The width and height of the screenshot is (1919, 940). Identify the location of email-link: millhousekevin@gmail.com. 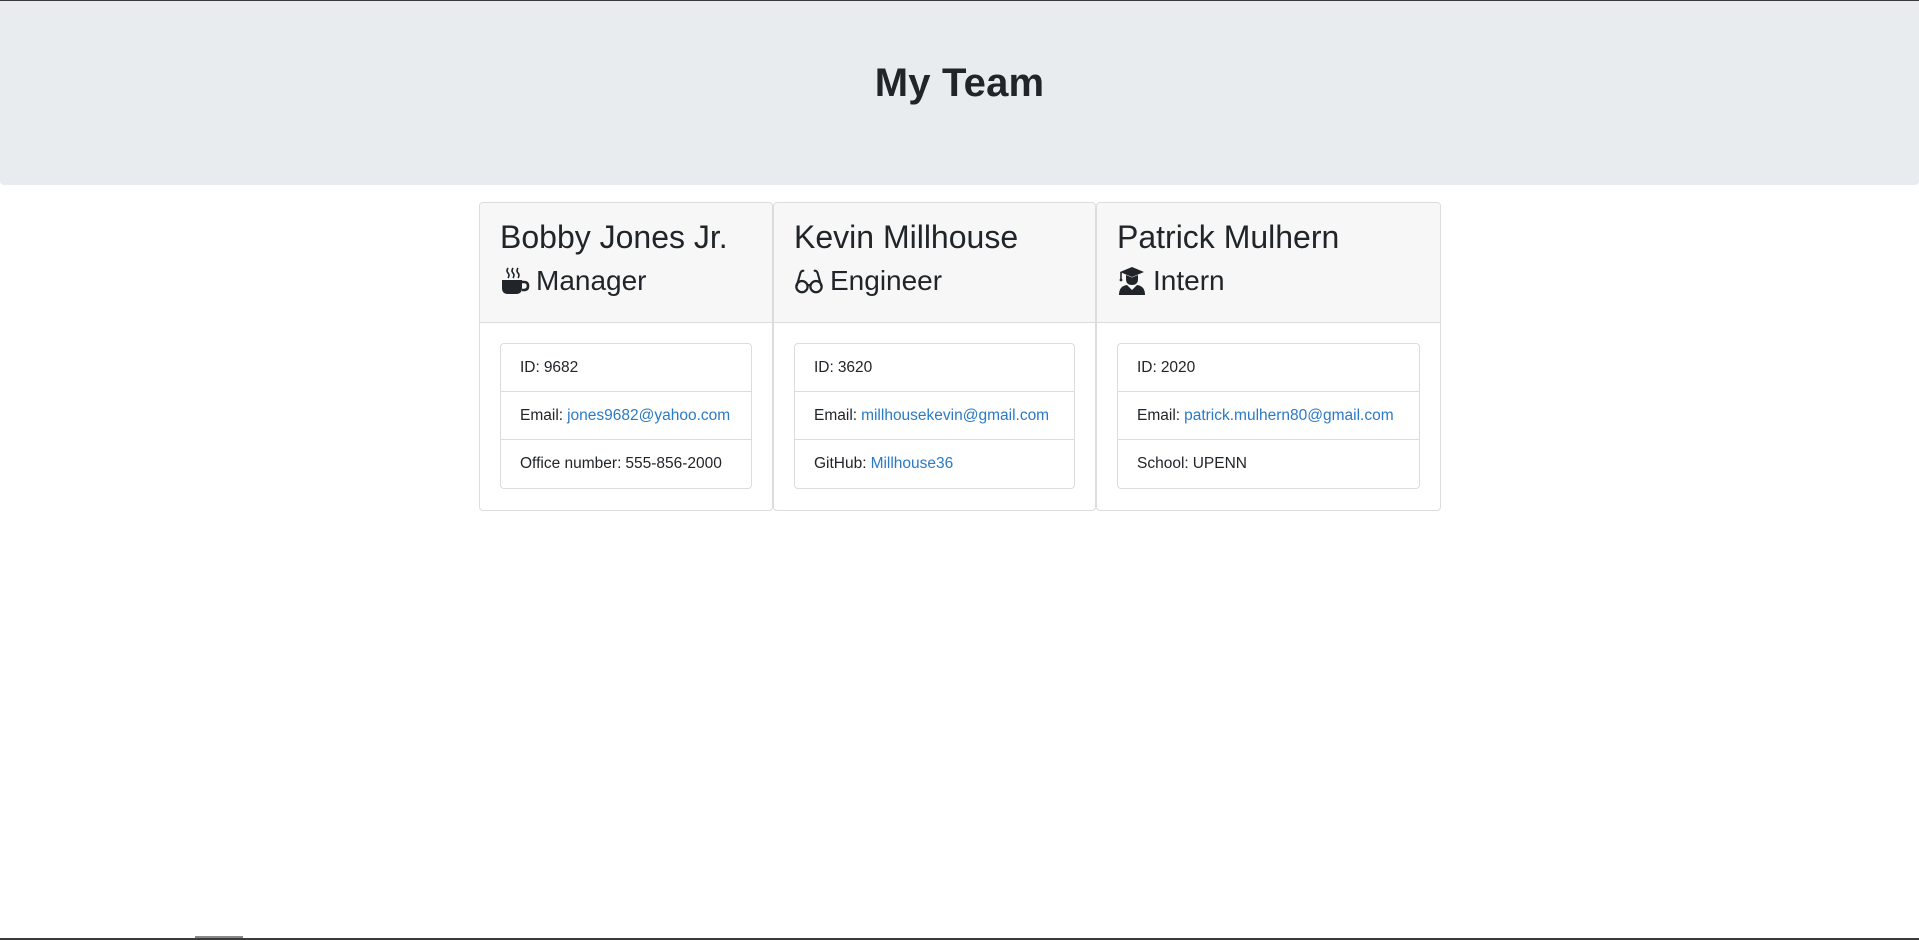
(955, 416).